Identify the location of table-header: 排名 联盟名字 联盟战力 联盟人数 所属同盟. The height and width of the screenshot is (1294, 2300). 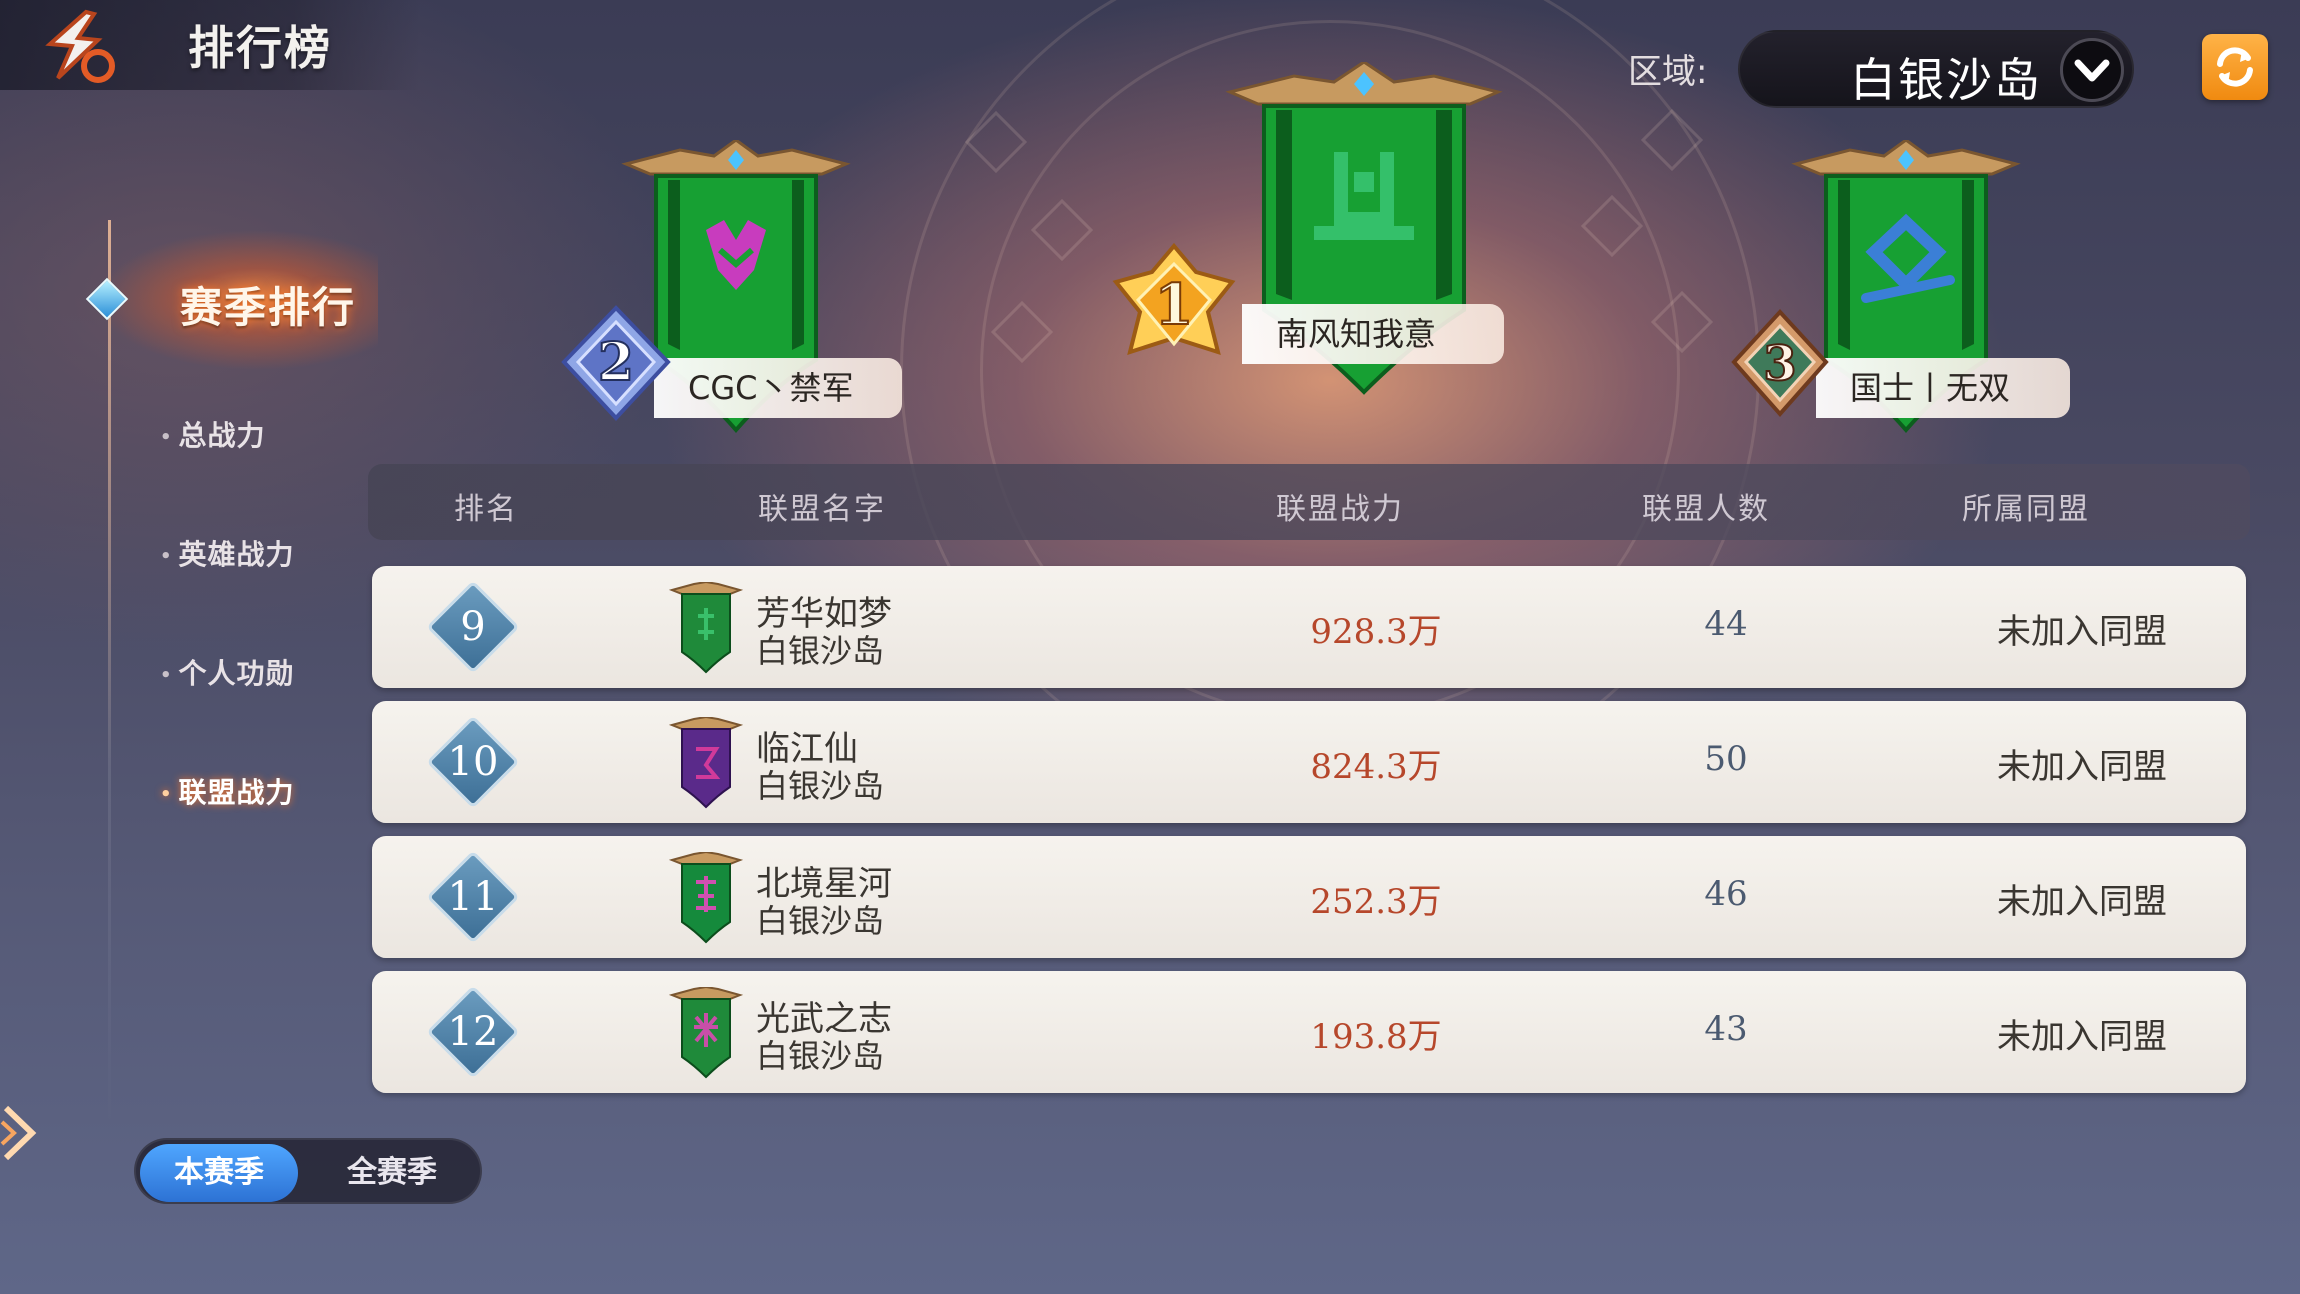
(1309, 502).